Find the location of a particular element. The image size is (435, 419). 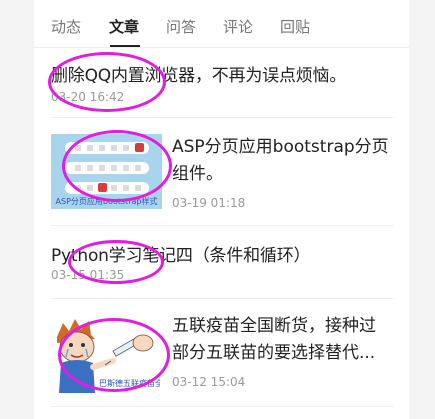

tab-activity: 动态 is located at coordinates (66, 27).